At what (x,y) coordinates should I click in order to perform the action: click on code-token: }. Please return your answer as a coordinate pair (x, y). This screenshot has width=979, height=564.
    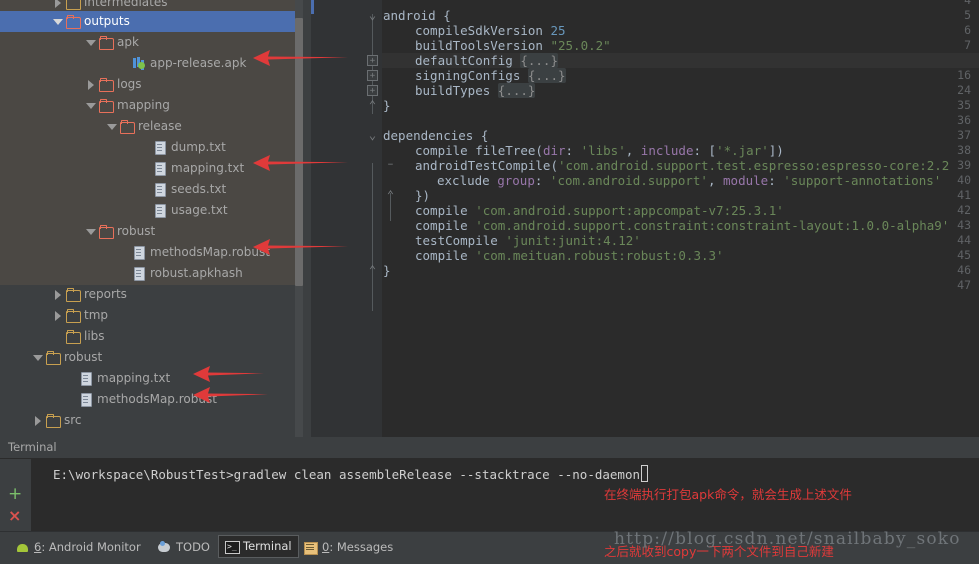
    Looking at the image, I should click on (387, 105).